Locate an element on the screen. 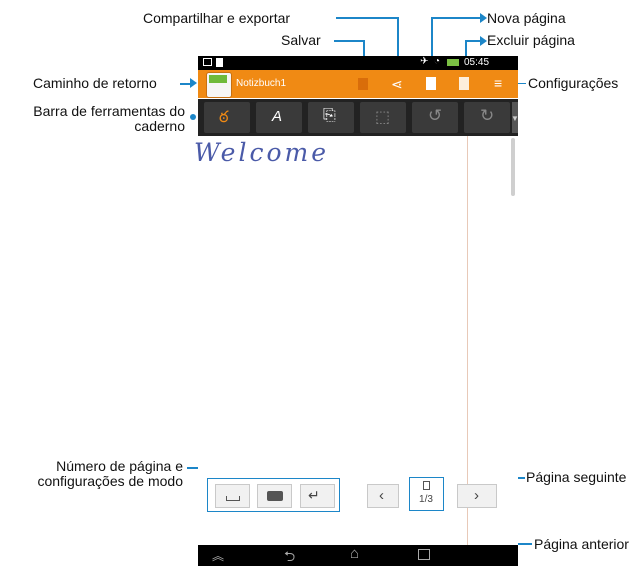 The height and width of the screenshot is (570, 644). callout-previous-page: Página anterior is located at coordinates (581, 544).